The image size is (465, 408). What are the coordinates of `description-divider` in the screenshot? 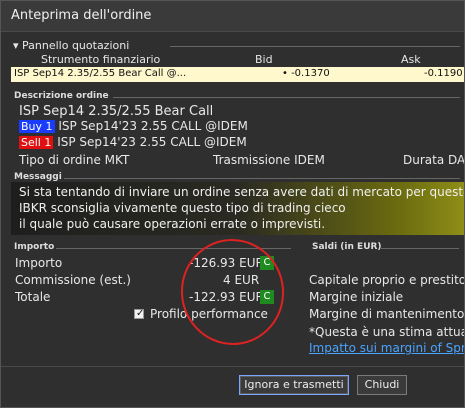 It's located at (286, 97).